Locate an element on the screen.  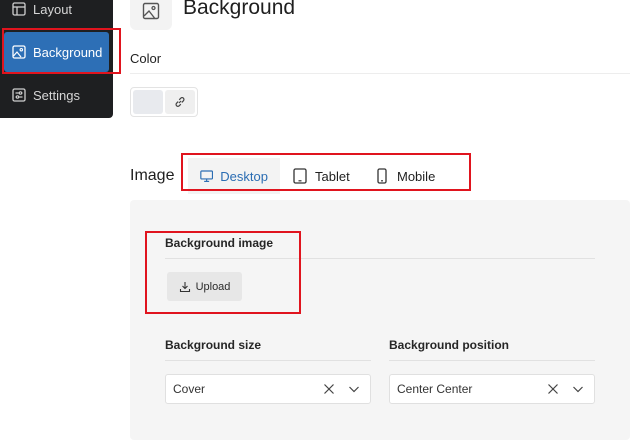
color-label: Color is located at coordinates (146, 58).